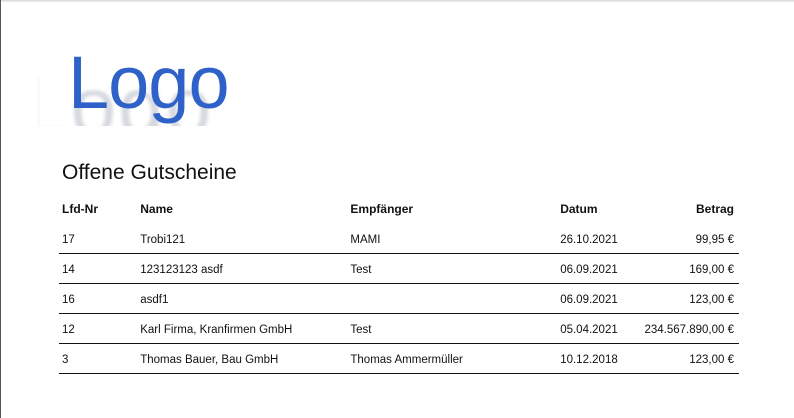 The height and width of the screenshot is (418, 794). What do you see at coordinates (452, 358) in the screenshot?
I see `cell-recipient: Thomas Ammermüller` at bounding box center [452, 358].